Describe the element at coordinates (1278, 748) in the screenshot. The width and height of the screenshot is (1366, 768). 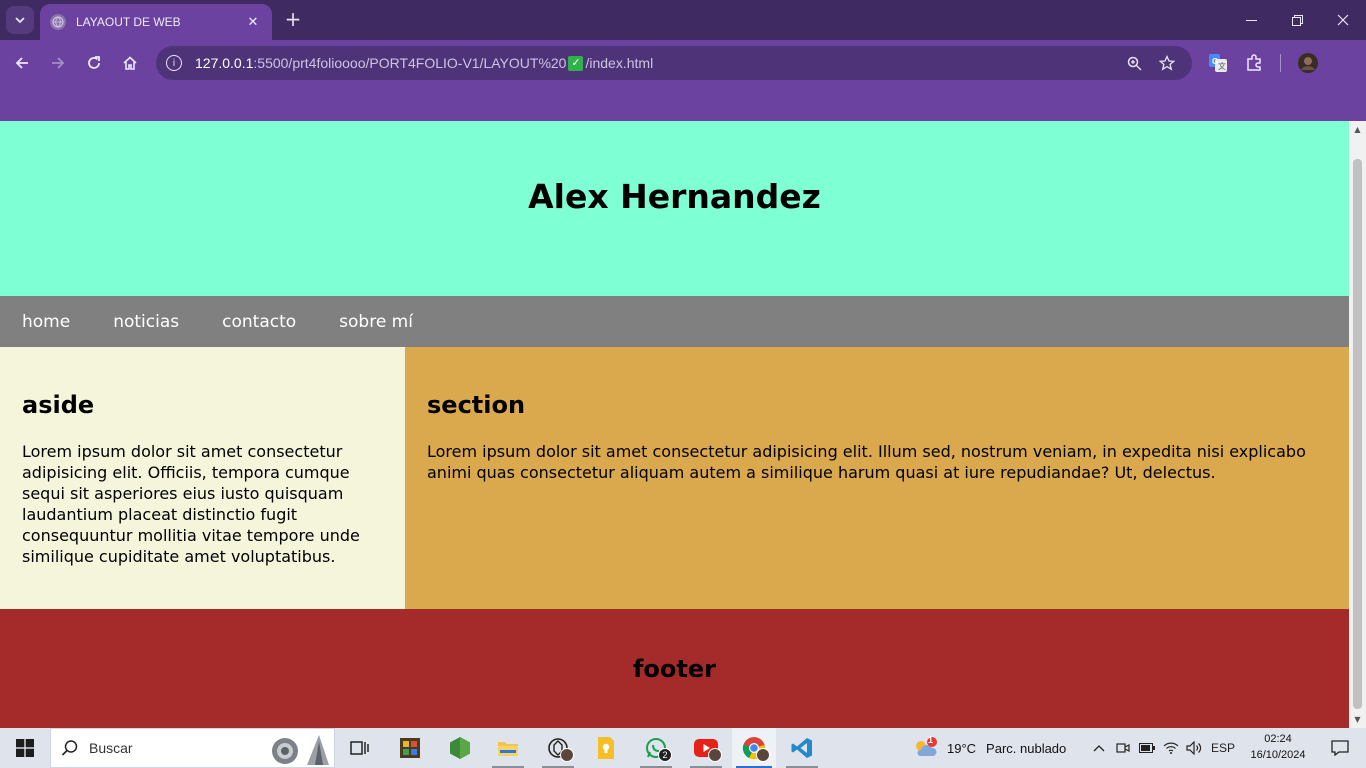
I see `system-clock: 02:24 16/10/2024` at that location.